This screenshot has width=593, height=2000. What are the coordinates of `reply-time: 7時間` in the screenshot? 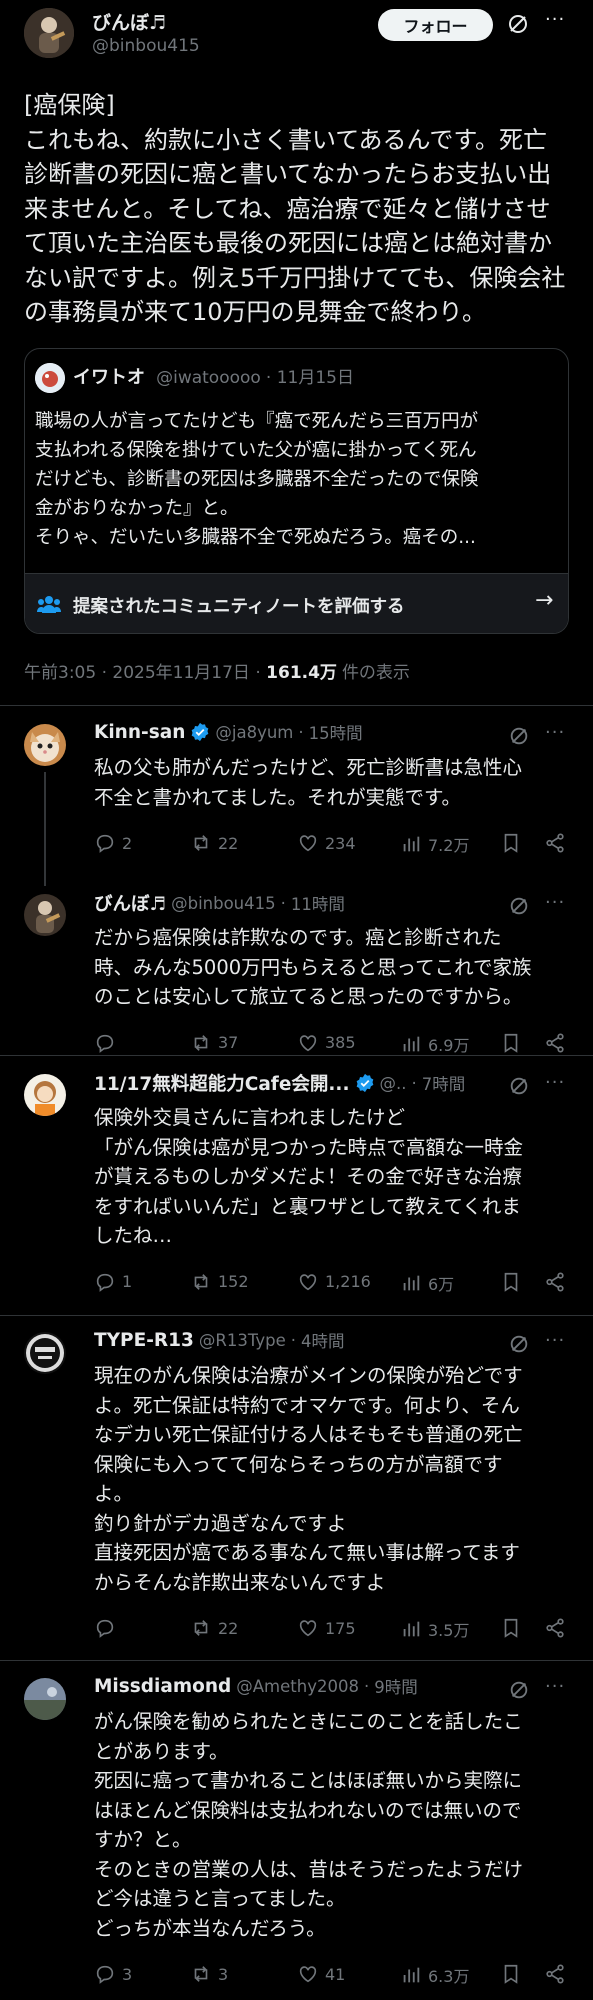 It's located at (444, 1083).